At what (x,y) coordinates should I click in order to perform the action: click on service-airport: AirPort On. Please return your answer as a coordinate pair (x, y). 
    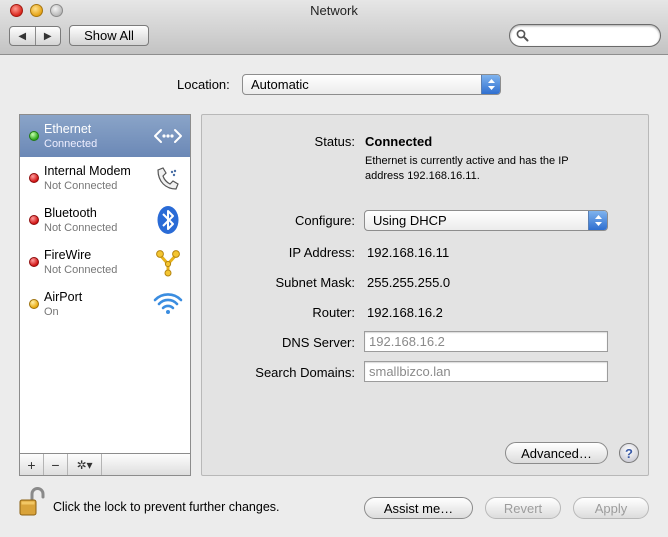
    Looking at the image, I should click on (105, 304).